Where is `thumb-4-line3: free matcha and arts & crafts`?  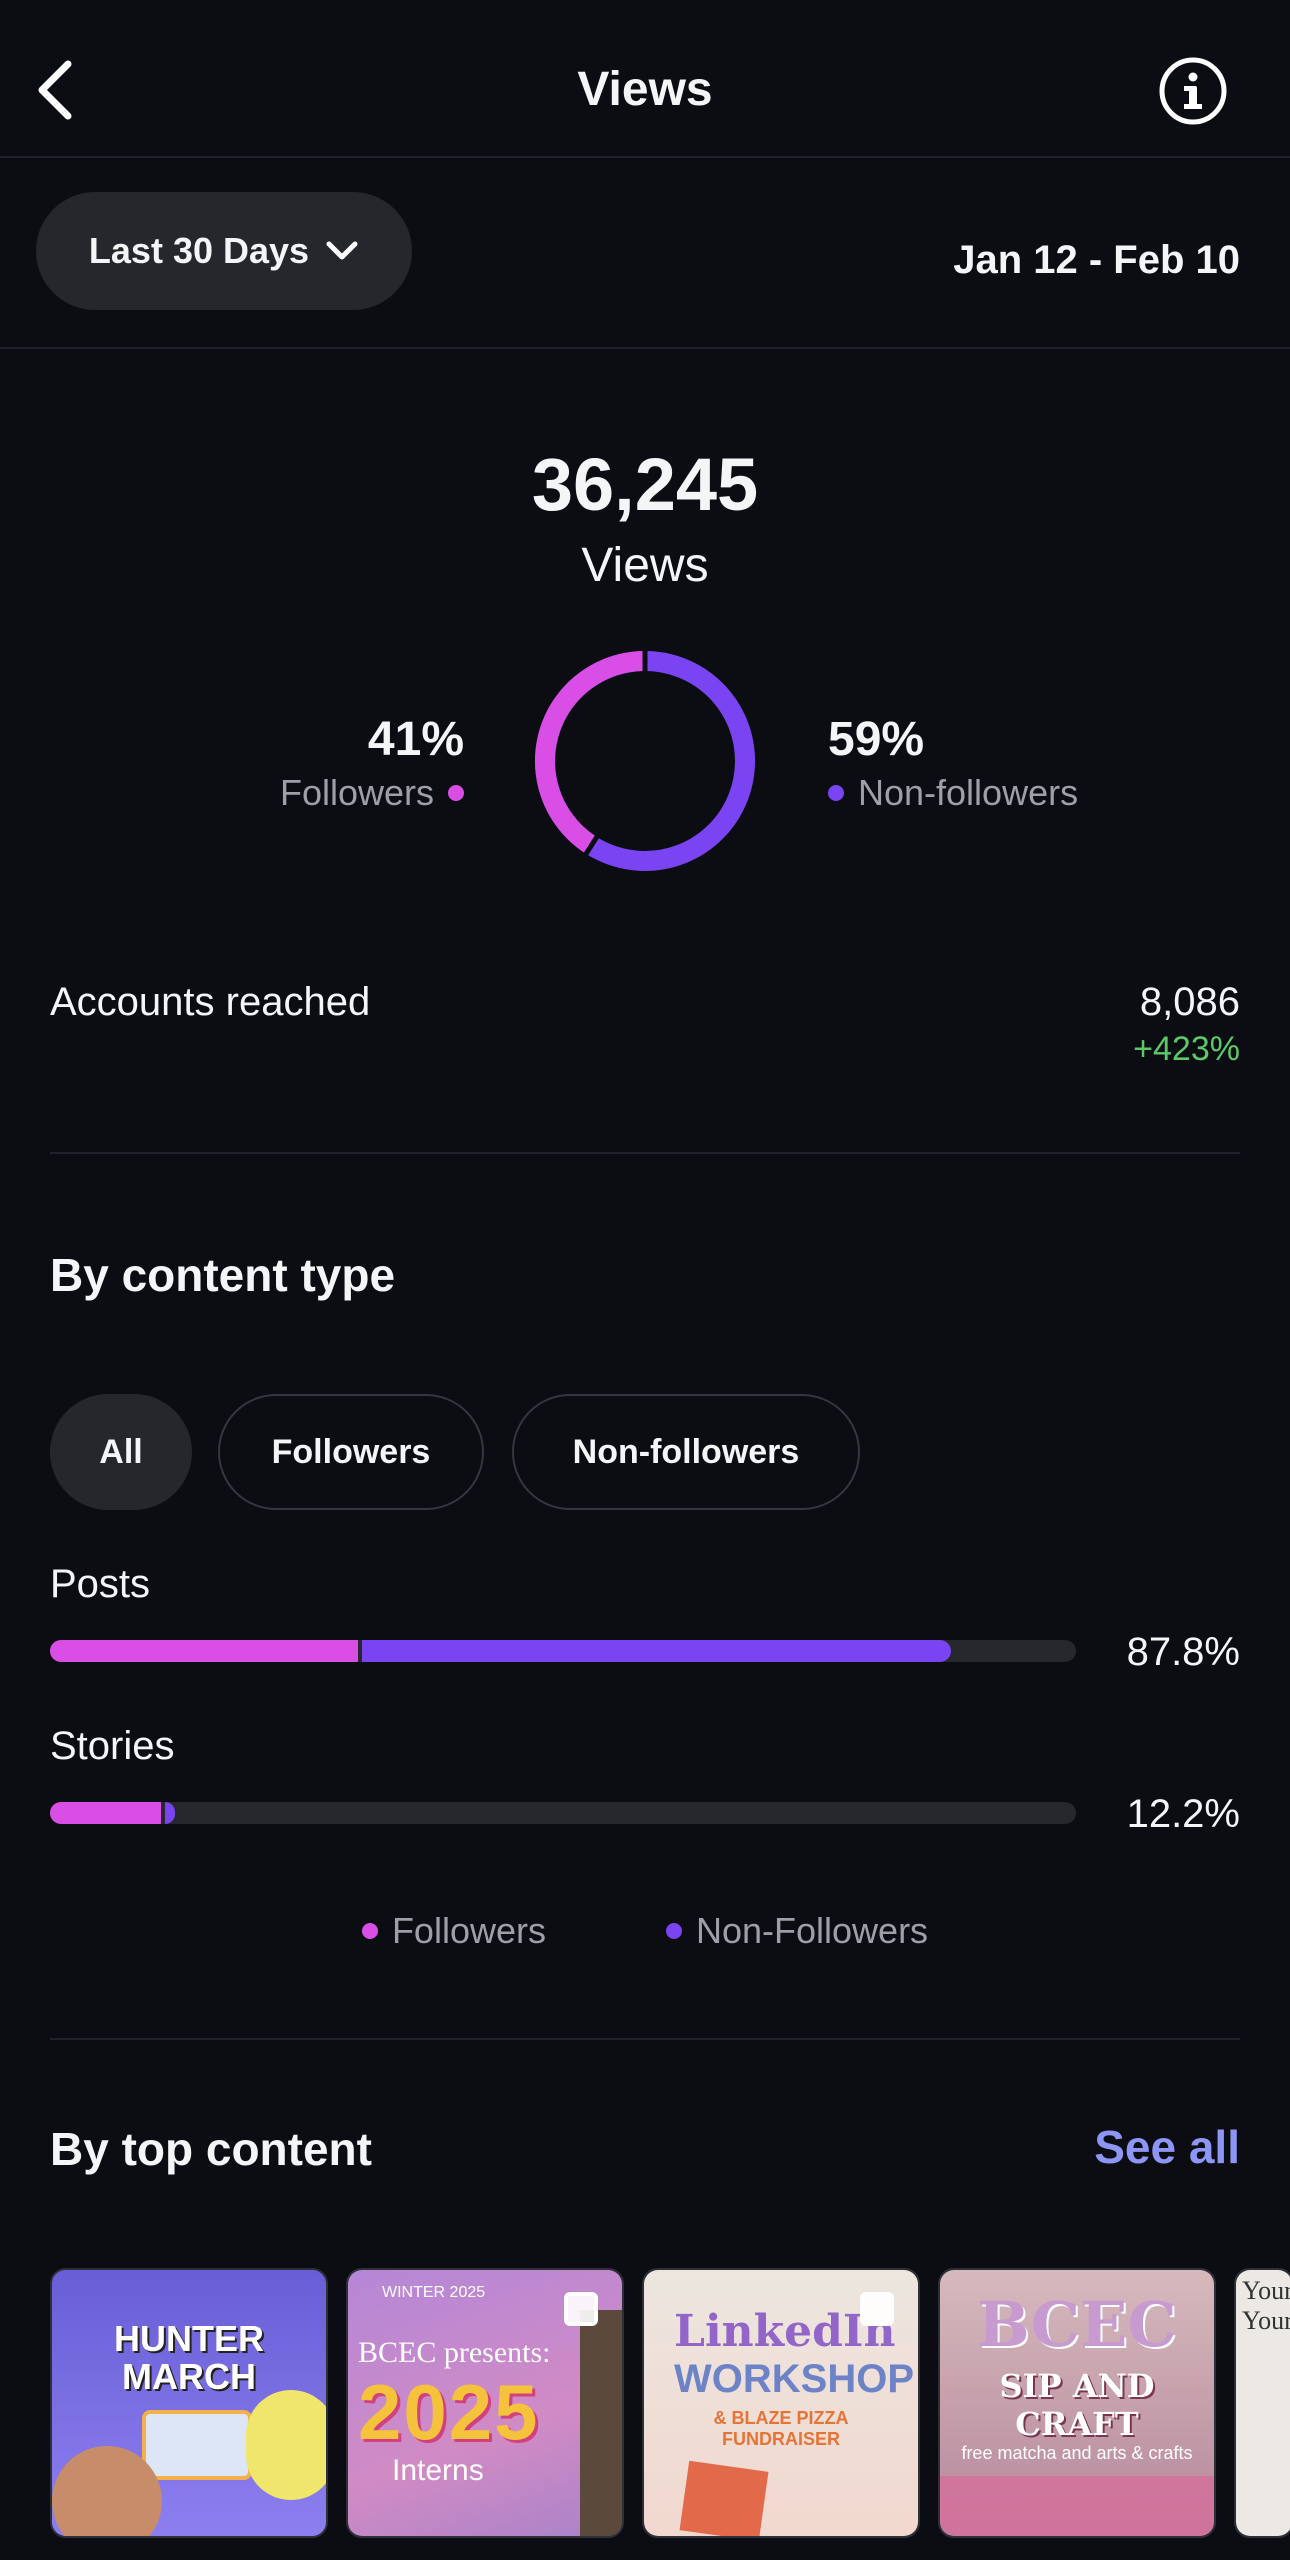 thumb-4-line3: free matcha and arts & crafts is located at coordinates (1077, 2453).